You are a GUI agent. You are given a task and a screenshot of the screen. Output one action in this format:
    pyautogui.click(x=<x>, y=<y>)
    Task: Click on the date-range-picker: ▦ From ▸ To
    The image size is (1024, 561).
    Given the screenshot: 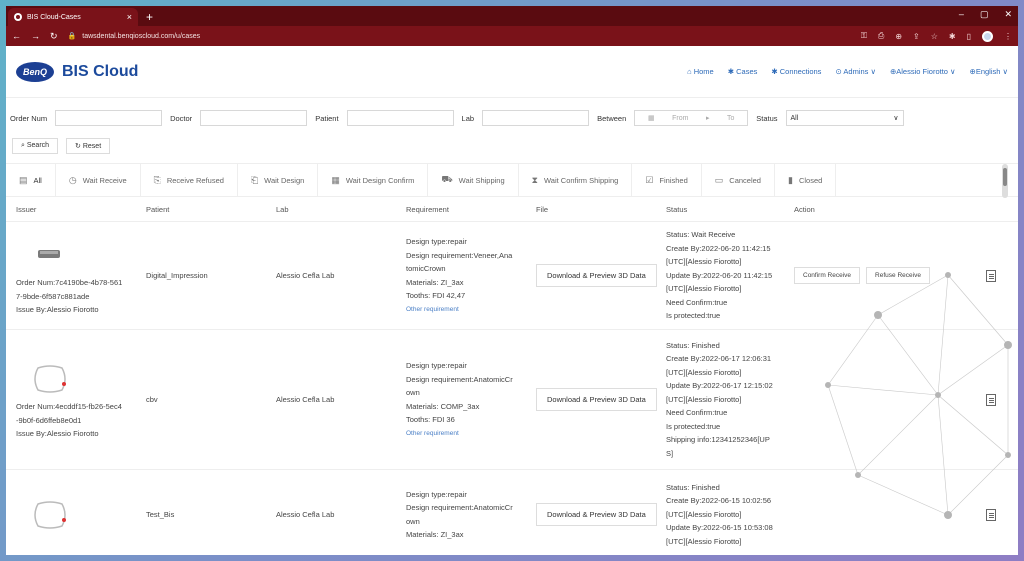 What is the action you would take?
    pyautogui.click(x=691, y=118)
    